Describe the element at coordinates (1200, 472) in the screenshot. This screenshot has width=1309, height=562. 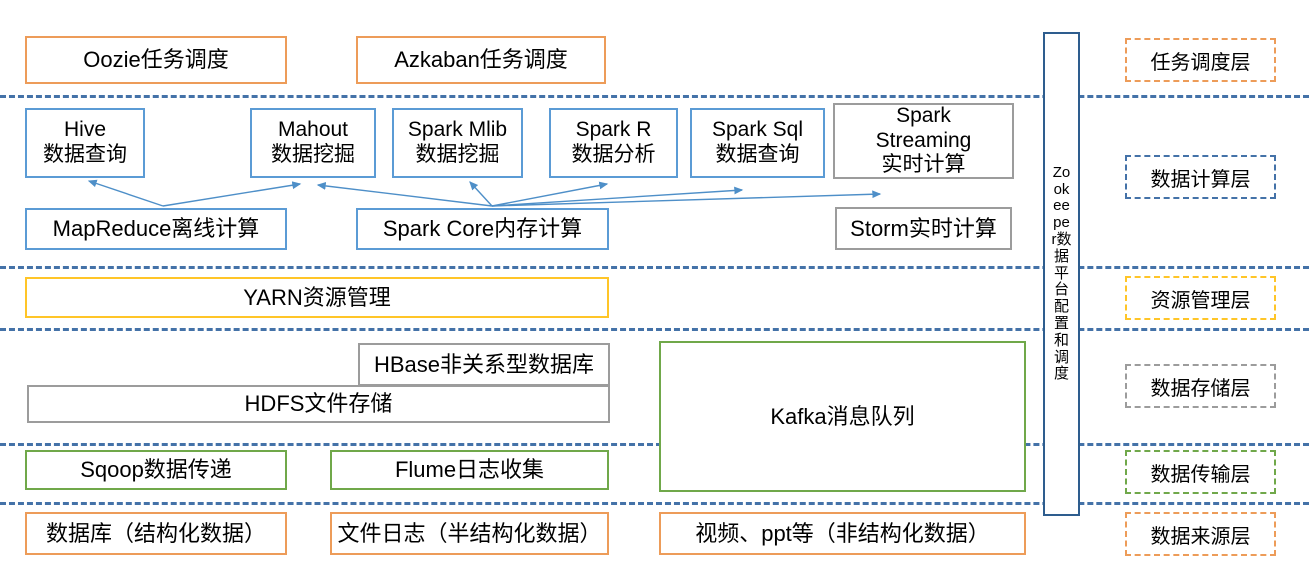
I see `layer-tag-data-transport: 数据传输层` at that location.